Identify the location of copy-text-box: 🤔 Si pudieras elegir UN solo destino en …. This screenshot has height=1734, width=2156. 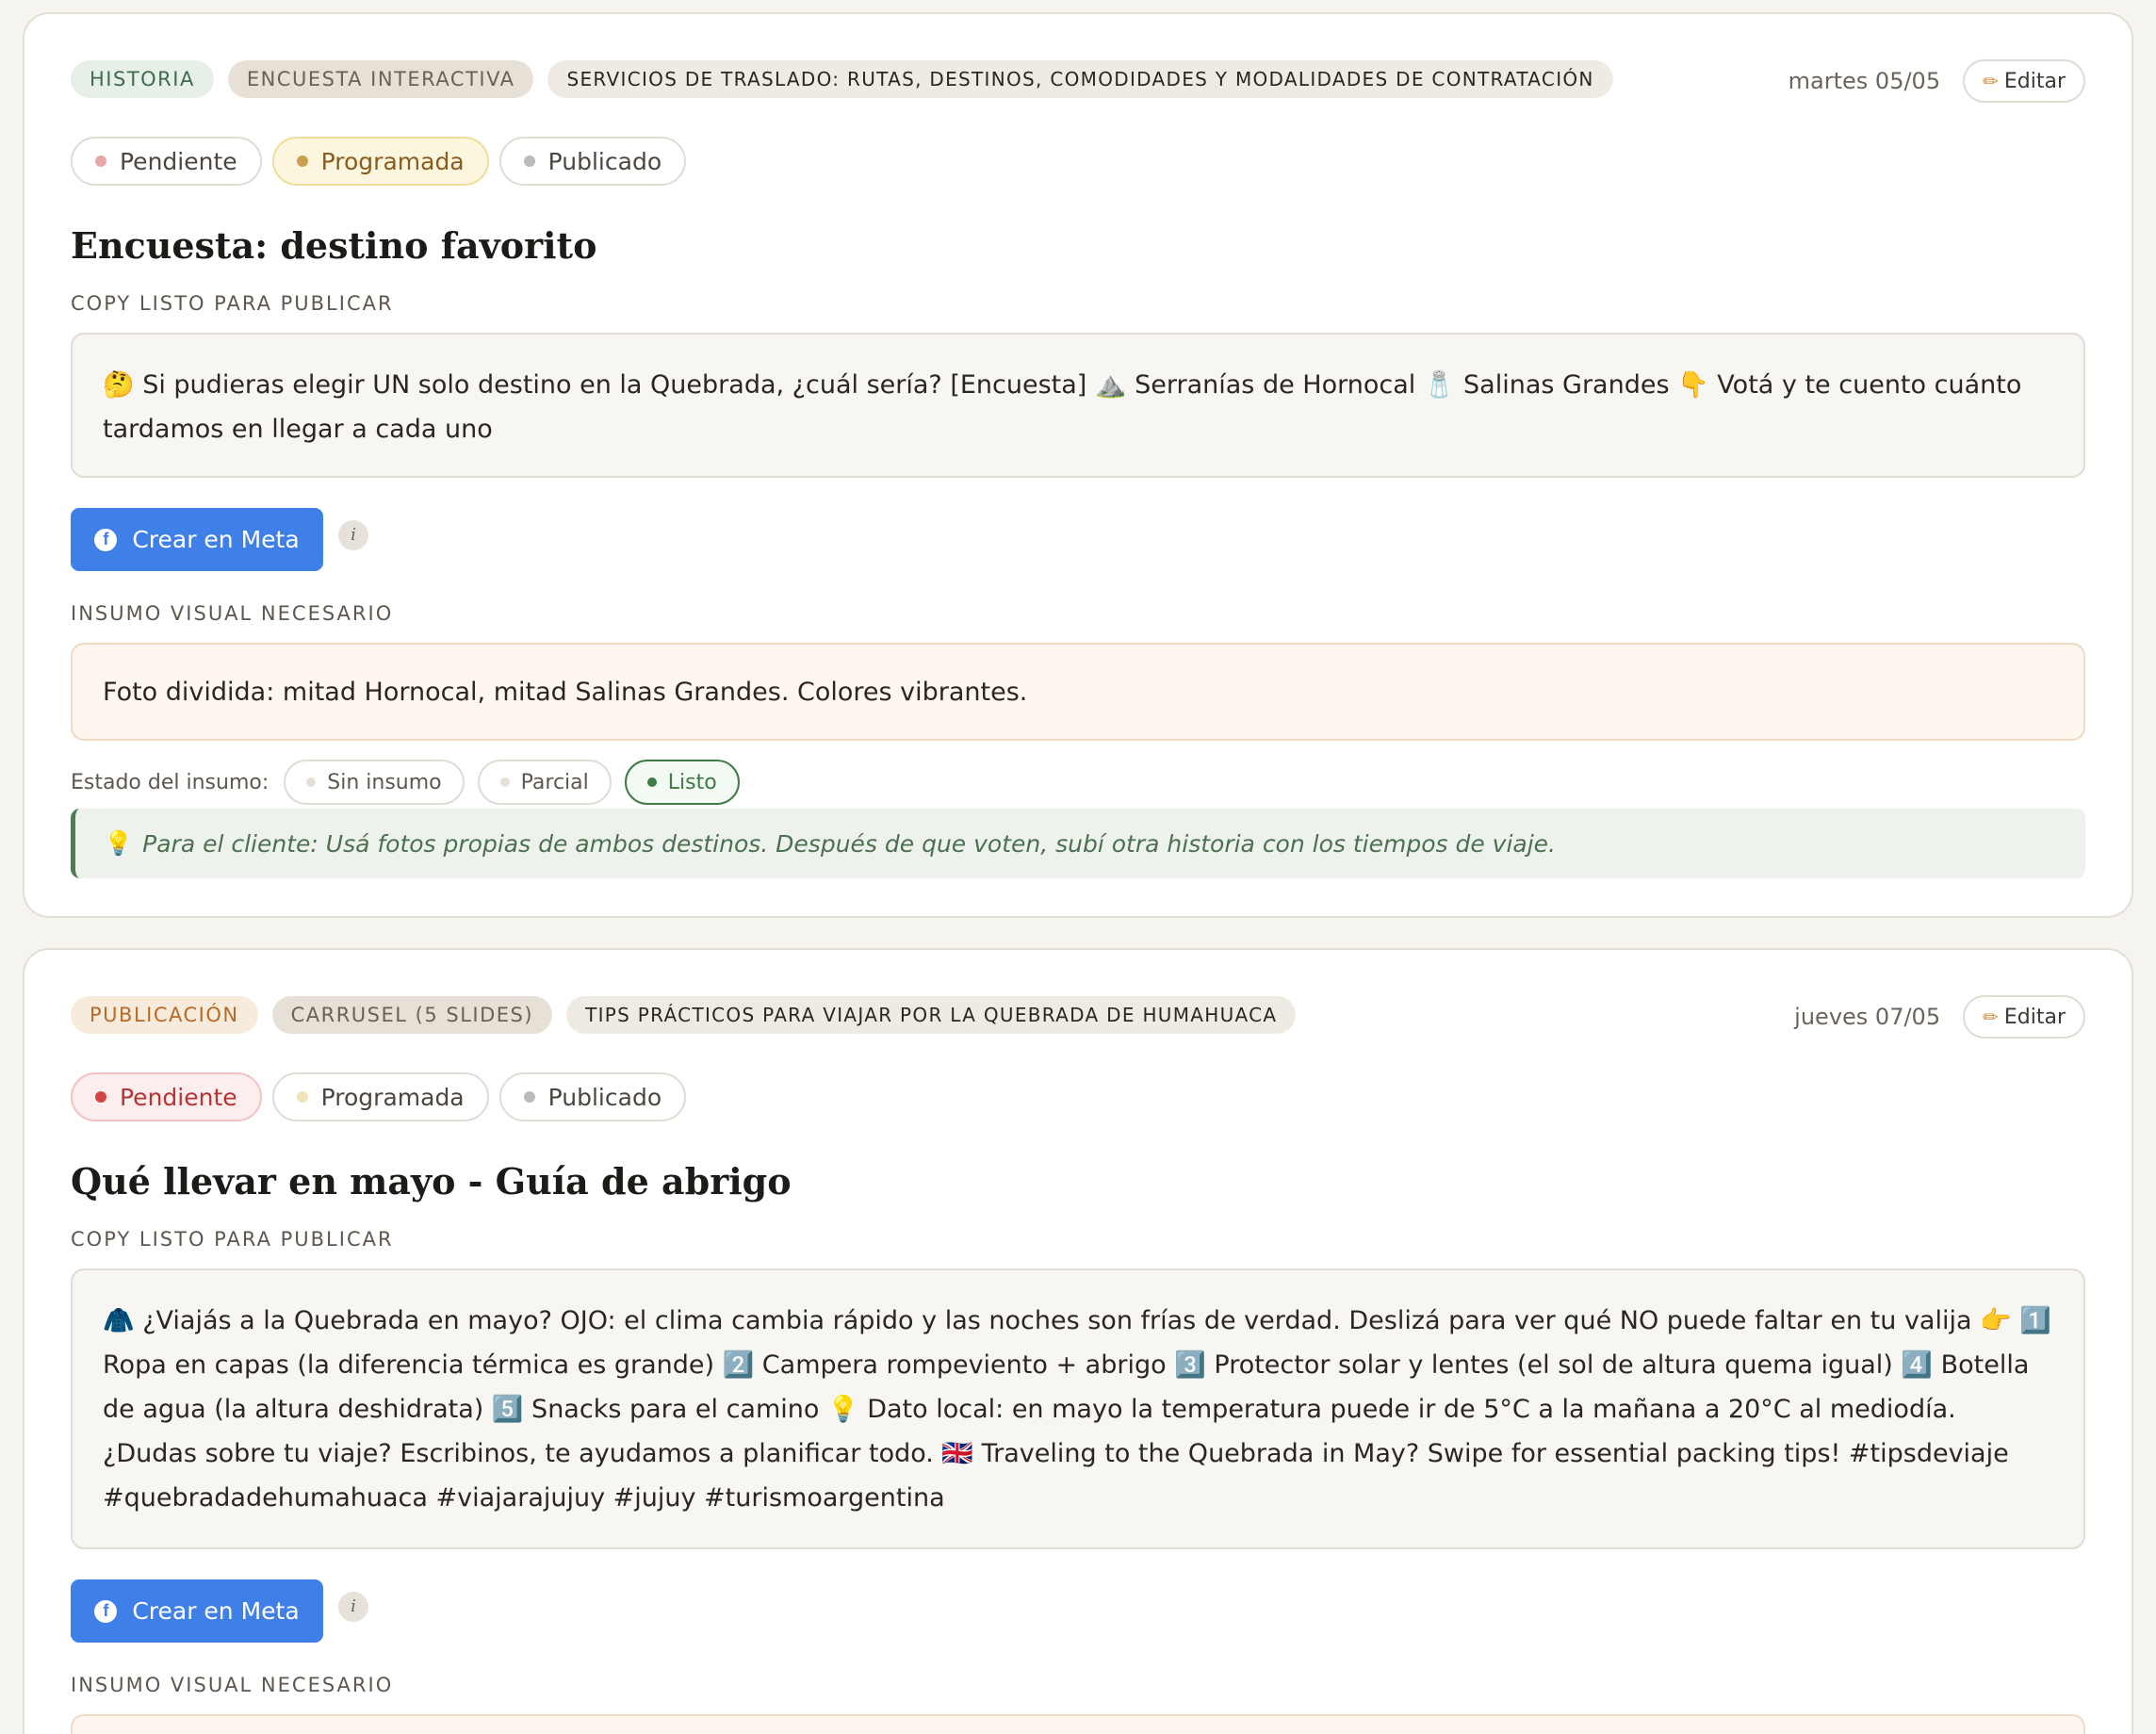
(1078, 405).